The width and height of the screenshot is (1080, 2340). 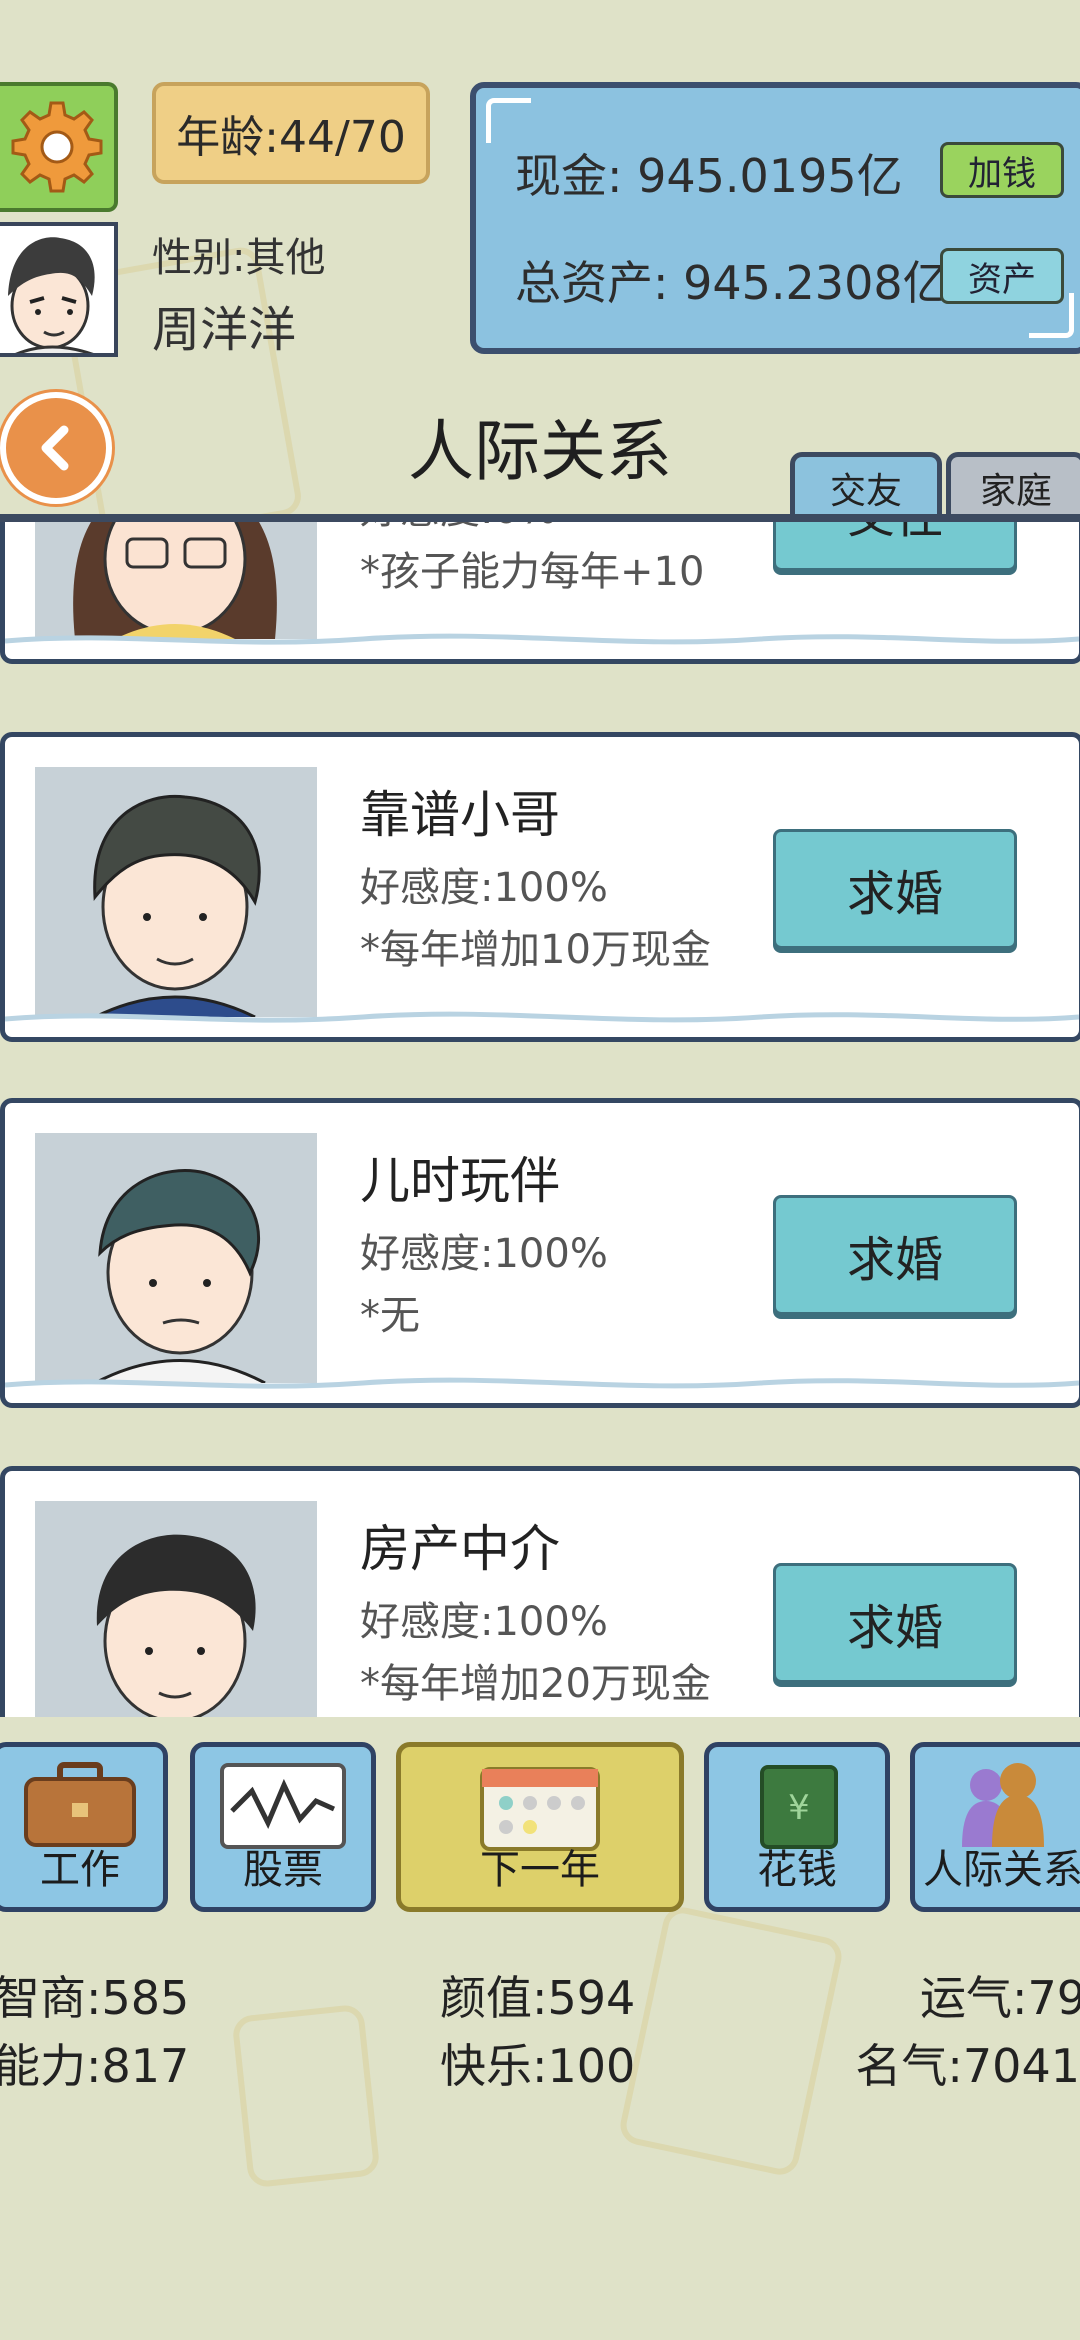 I want to click on gender-label: 性别:其他, so click(x=239, y=258).